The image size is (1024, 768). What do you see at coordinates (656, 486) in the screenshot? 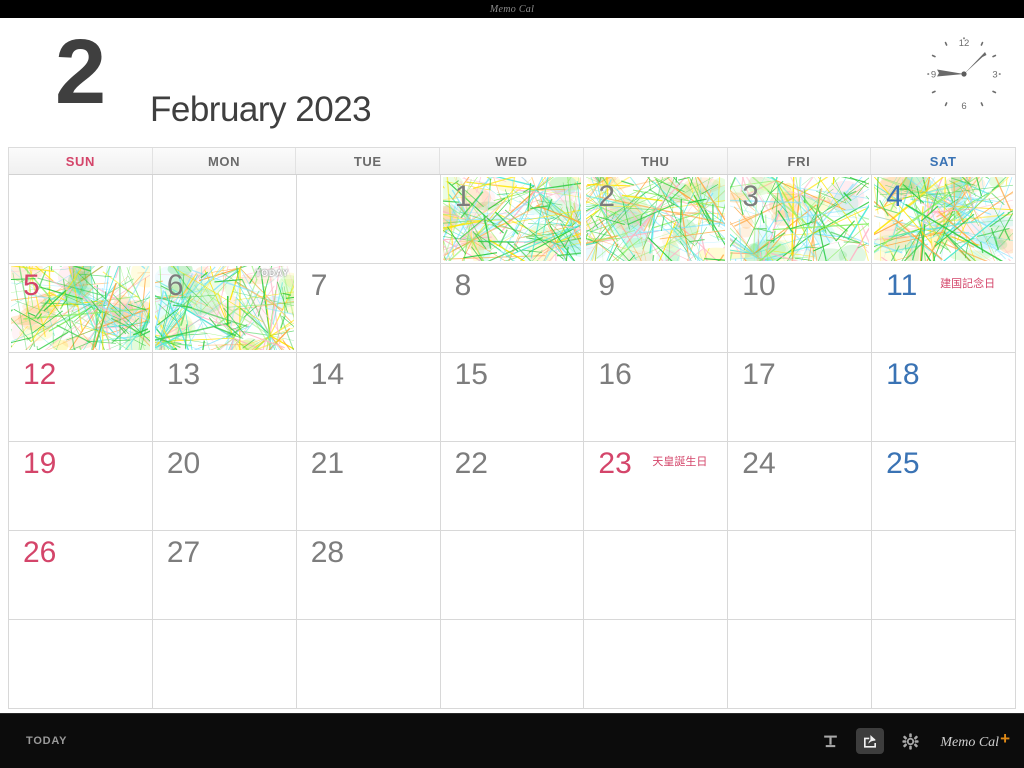
I see `day-cell-23: 23 天皇誕生日` at bounding box center [656, 486].